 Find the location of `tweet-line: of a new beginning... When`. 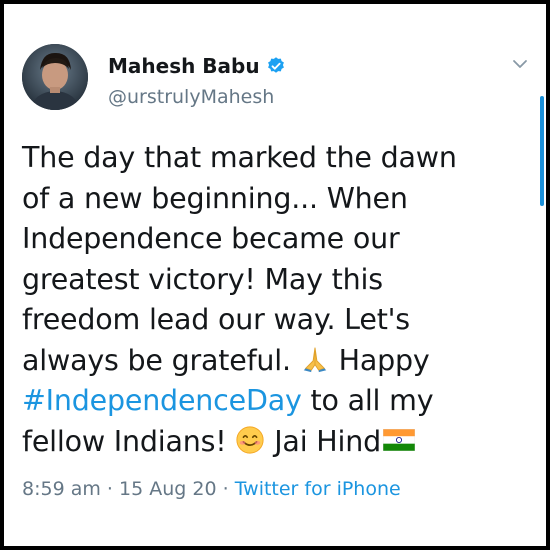

tweet-line: of a new beginning... When is located at coordinates (215, 198).